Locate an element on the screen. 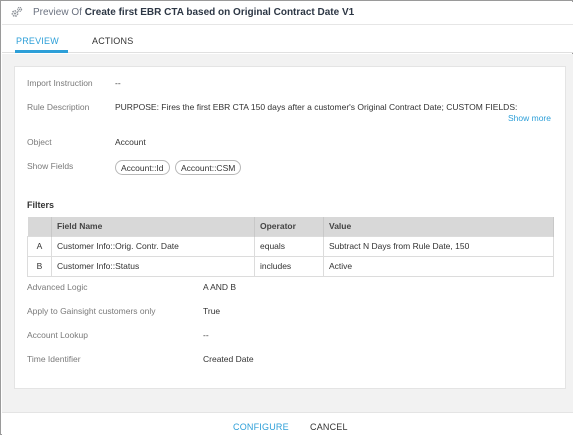 The height and width of the screenshot is (435, 573). field-name-header: Field Name is located at coordinates (153, 226).